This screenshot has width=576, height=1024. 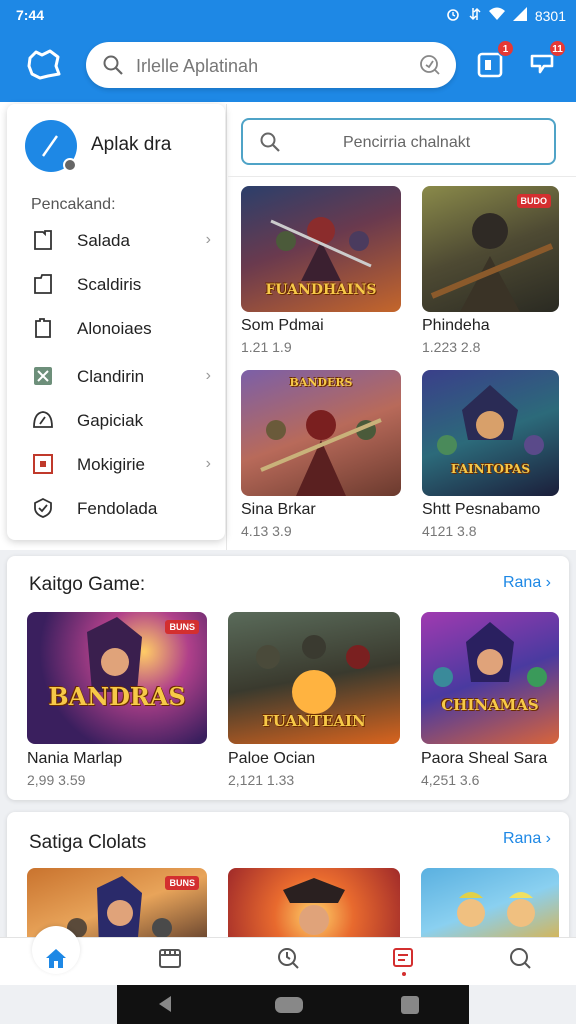 What do you see at coordinates (321, 433) in the screenshot?
I see `game-thumbnail: BANDERS` at bounding box center [321, 433].